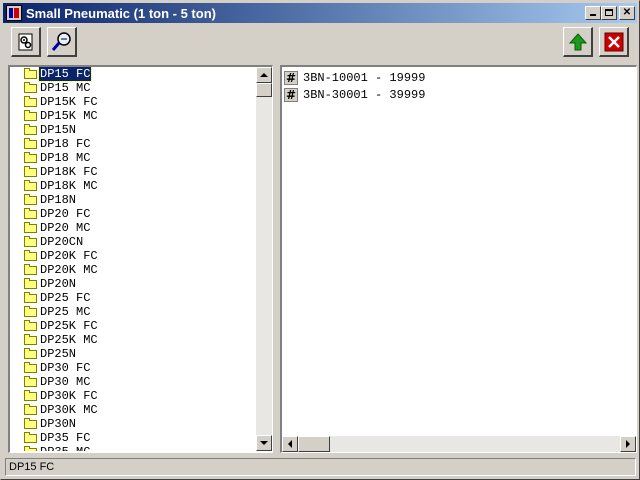  Describe the element at coordinates (132, 340) in the screenshot. I see `tree-item: DP25K MC` at that location.